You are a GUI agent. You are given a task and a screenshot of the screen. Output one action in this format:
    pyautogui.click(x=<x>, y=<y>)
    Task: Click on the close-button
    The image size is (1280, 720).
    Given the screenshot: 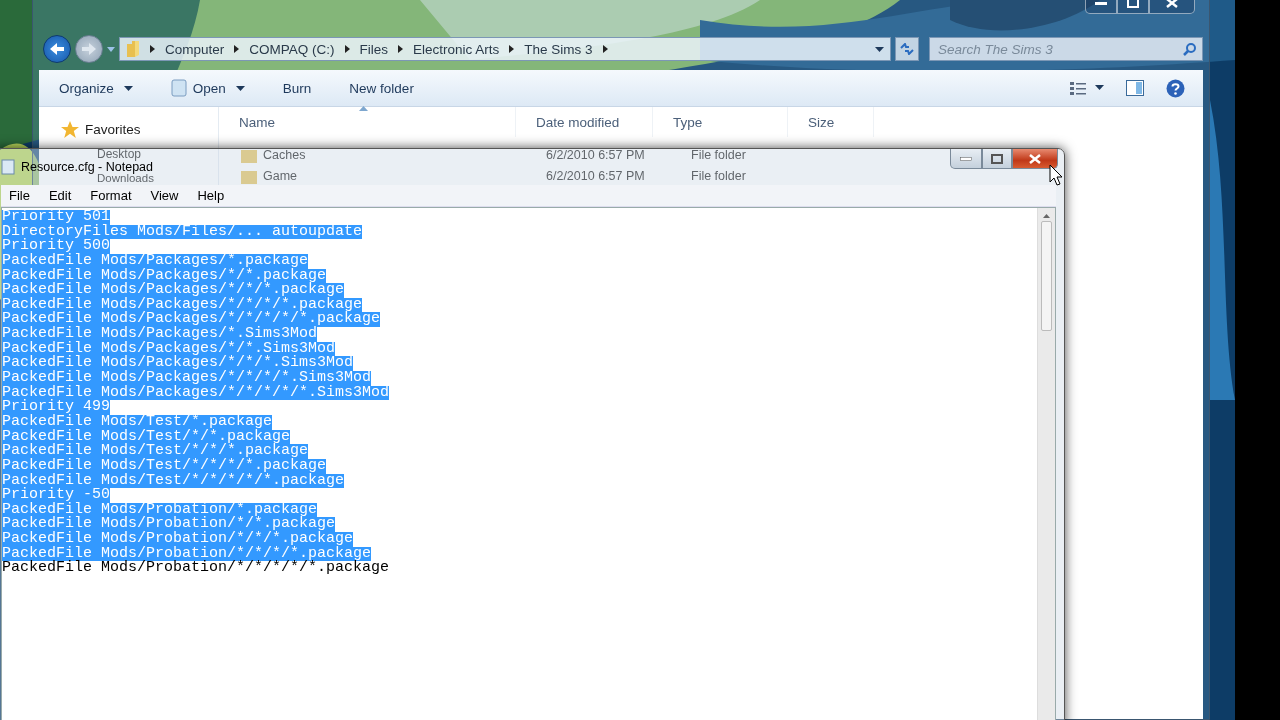 What is the action you would take?
    pyautogui.click(x=1035, y=159)
    